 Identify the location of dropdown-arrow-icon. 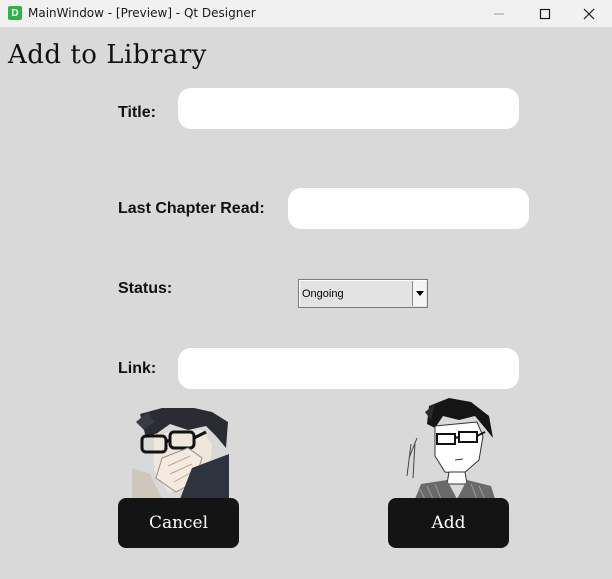
(419, 293).